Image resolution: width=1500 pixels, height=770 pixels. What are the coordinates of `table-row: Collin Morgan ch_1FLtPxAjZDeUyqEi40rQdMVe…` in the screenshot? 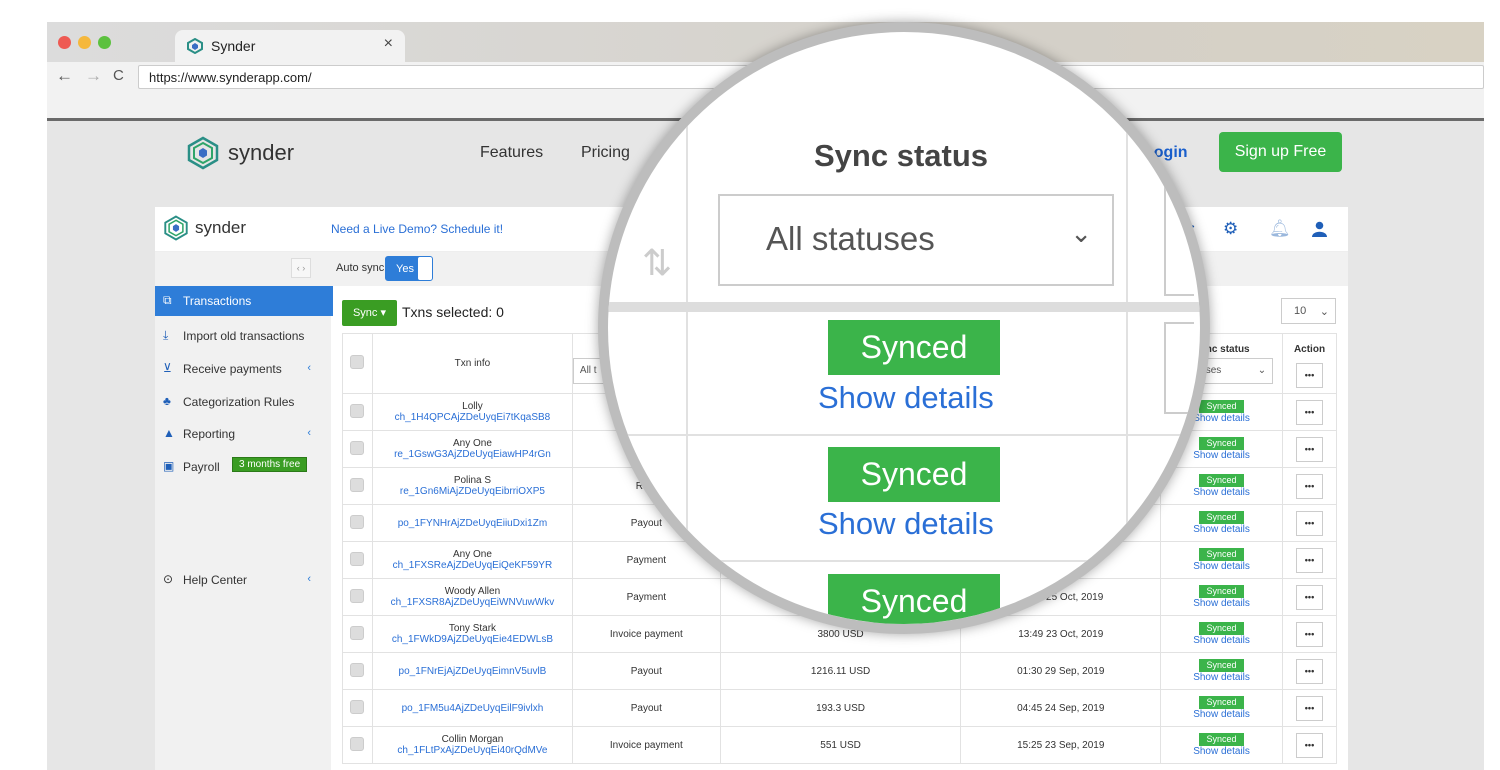 It's located at (839, 745).